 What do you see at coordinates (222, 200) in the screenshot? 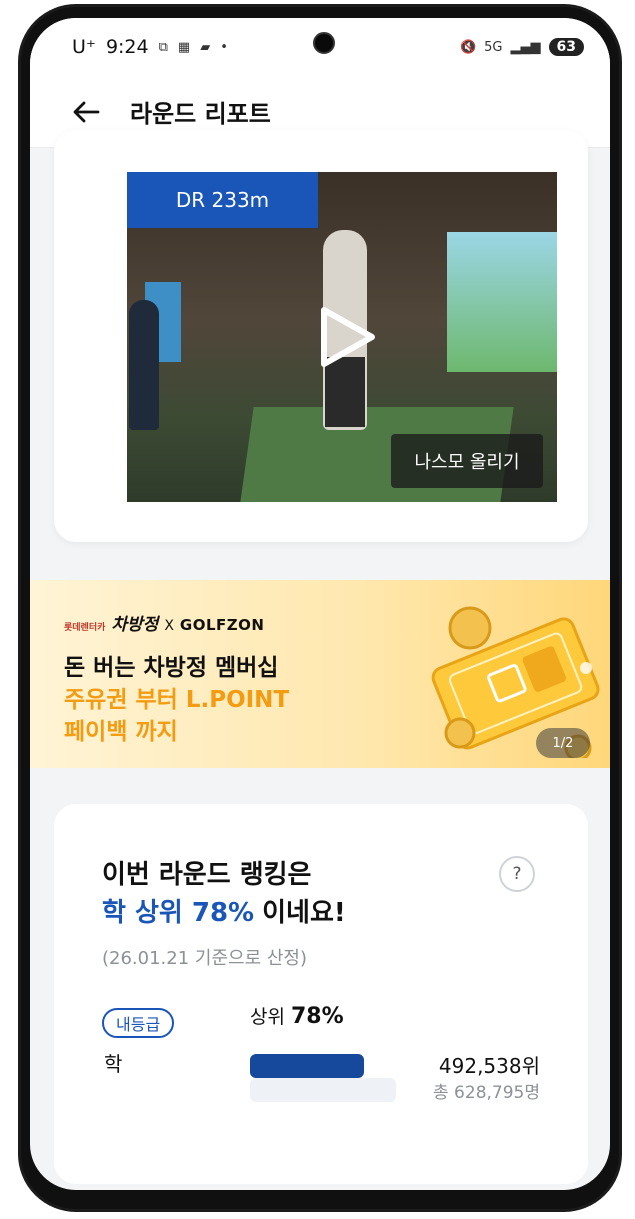
I see `distance-badge: DR 233m` at bounding box center [222, 200].